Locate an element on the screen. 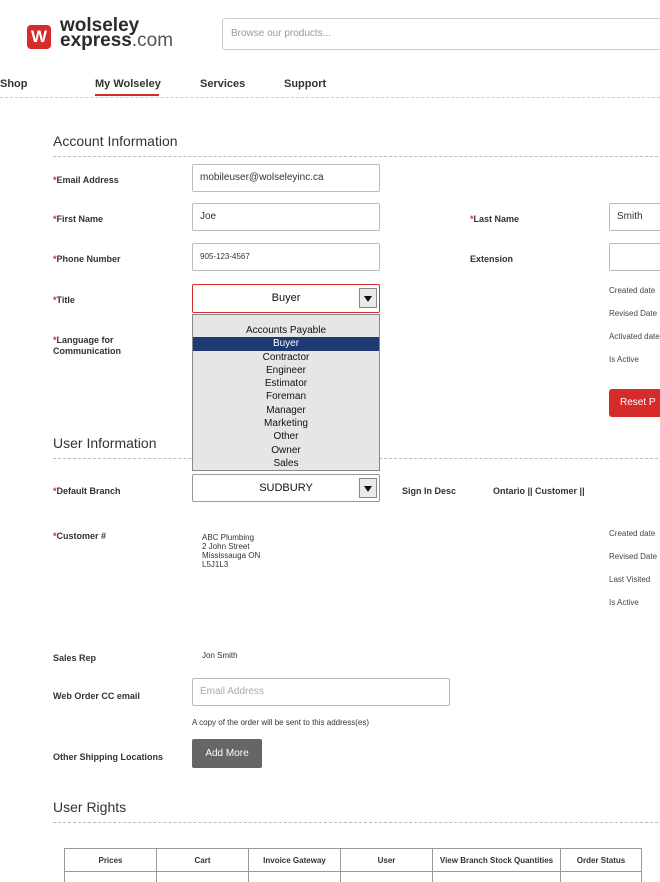  account-info-heading: Account Information is located at coordinates (115, 141).